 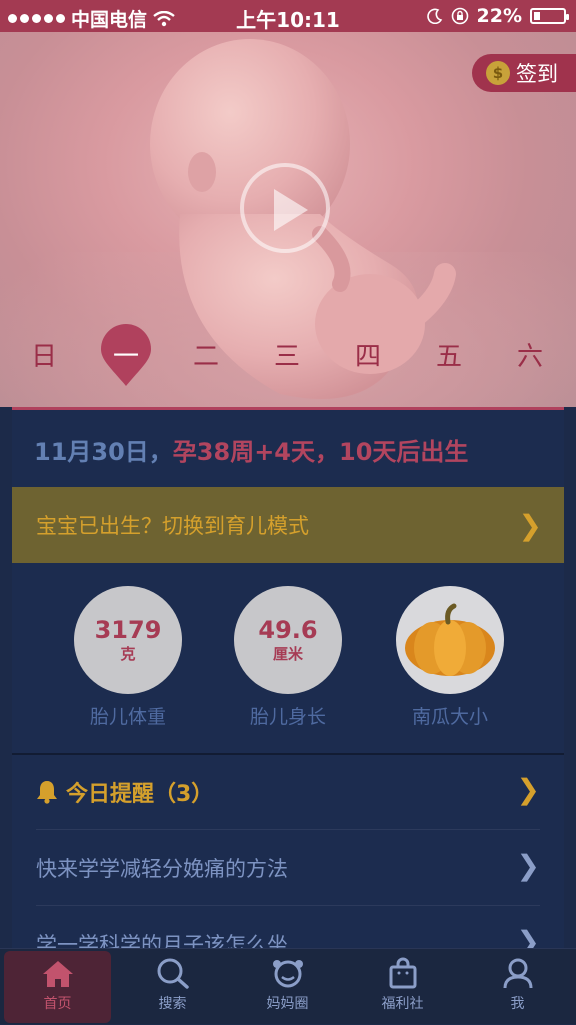 I want to click on coin-icon: $, so click(x=498, y=73).